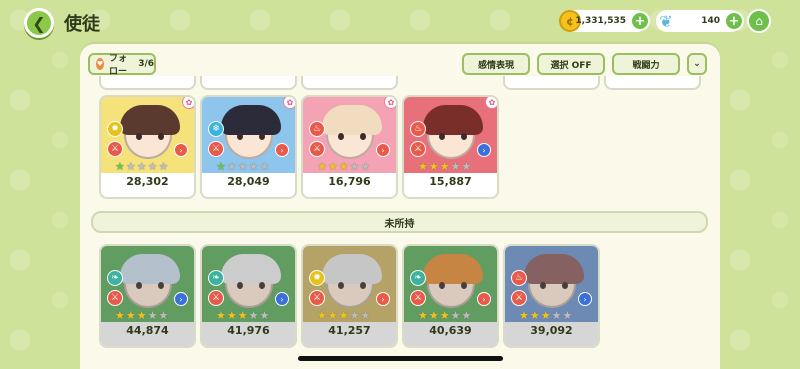  What do you see at coordinates (734, 21) in the screenshot?
I see `add-gem-button: +` at bounding box center [734, 21].